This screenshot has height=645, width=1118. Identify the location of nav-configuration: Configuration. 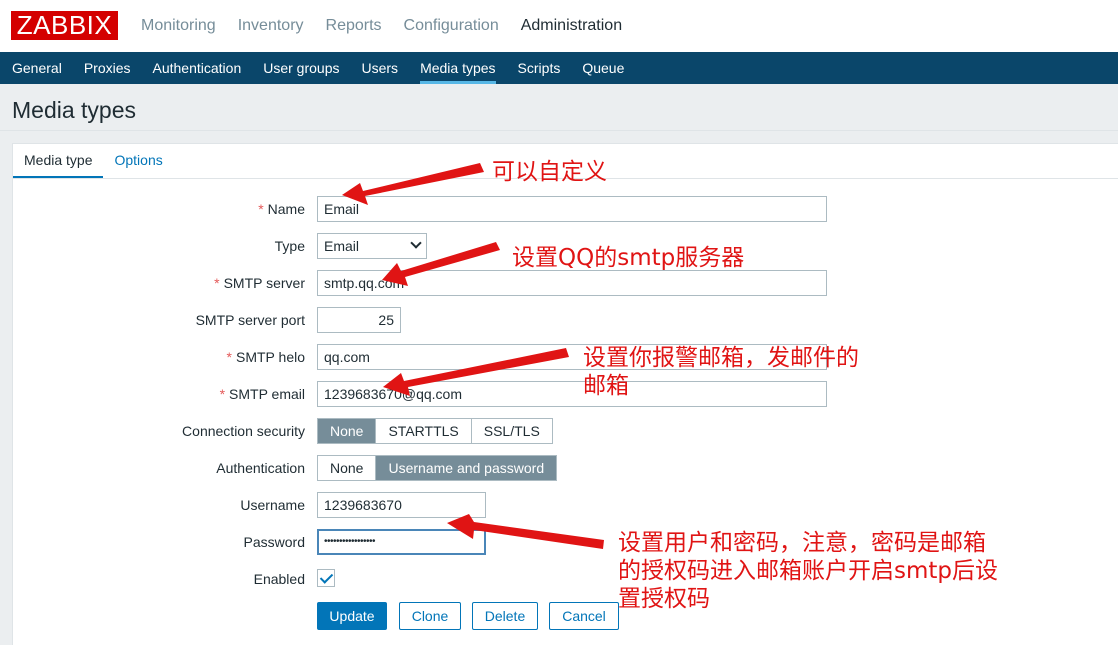
(451, 26).